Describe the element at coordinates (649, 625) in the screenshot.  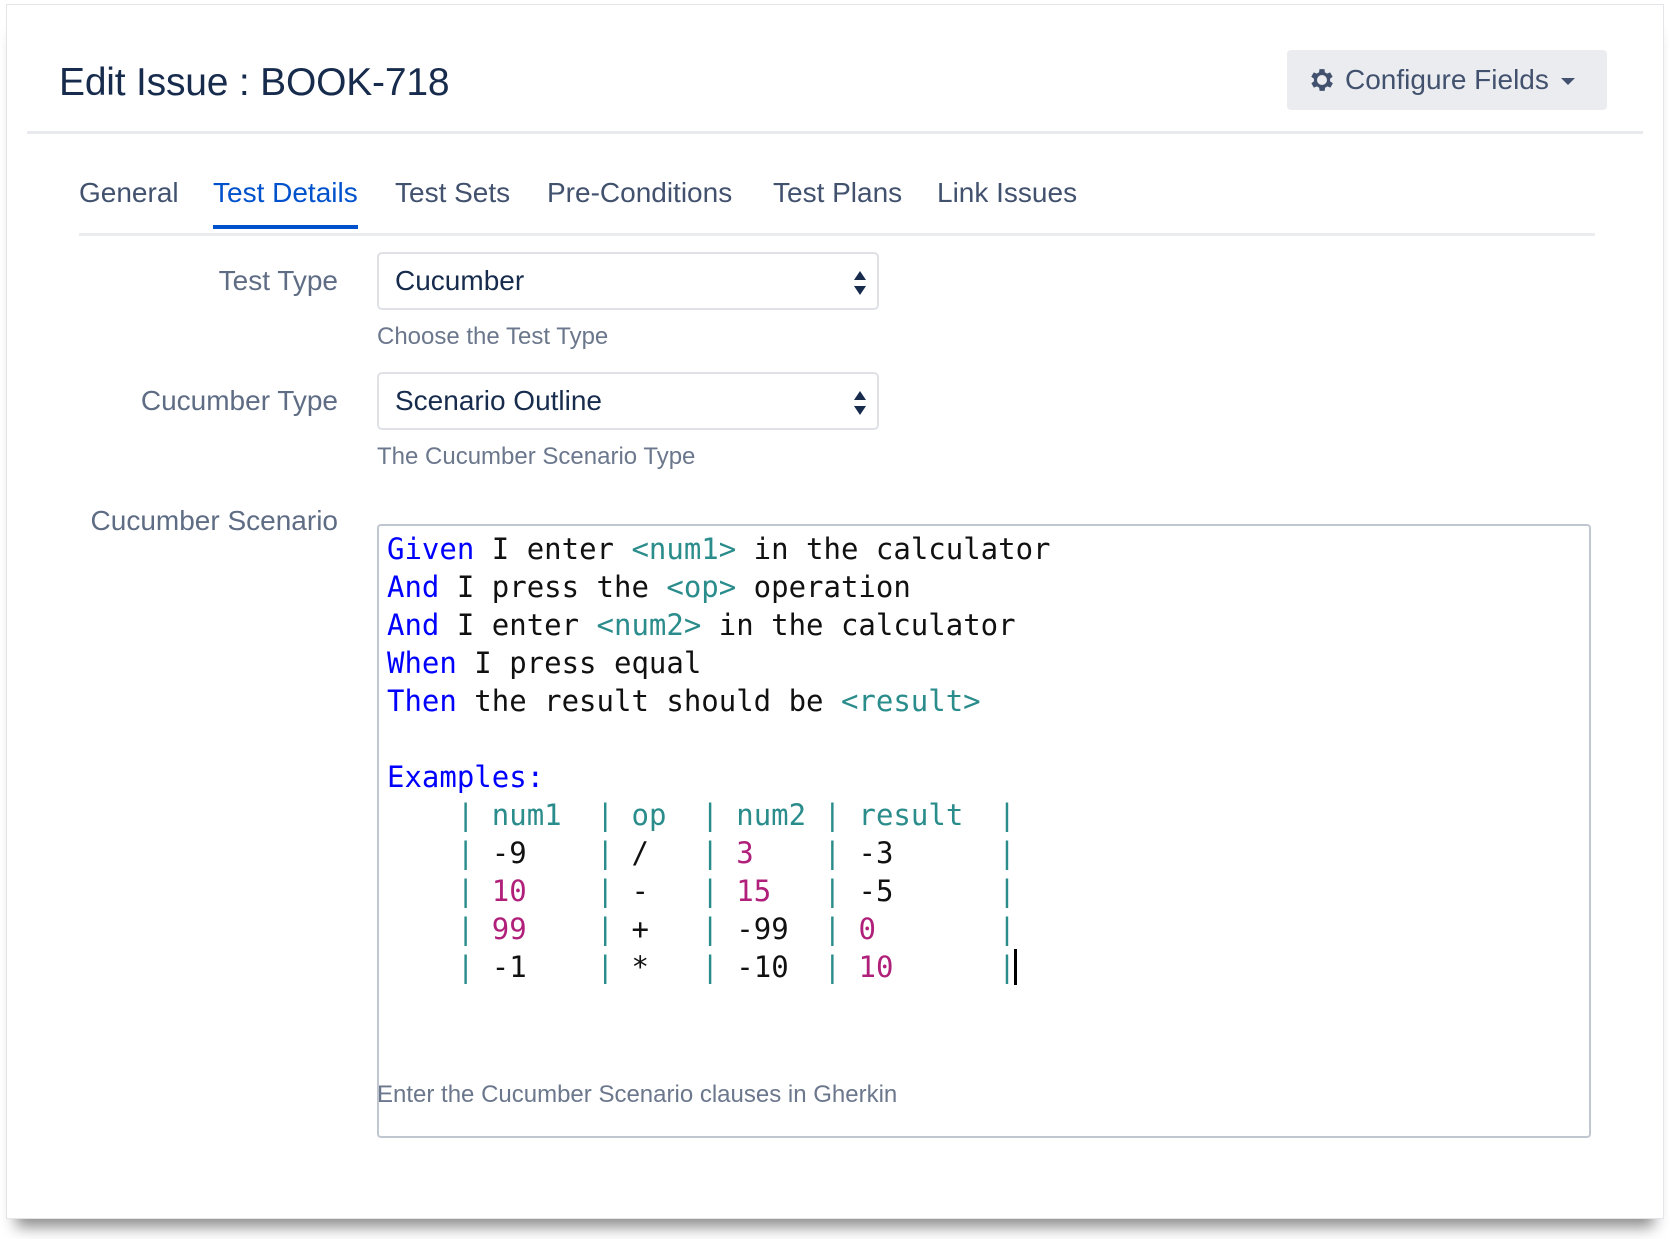
I see `step-placeholder: <num2>` at that location.